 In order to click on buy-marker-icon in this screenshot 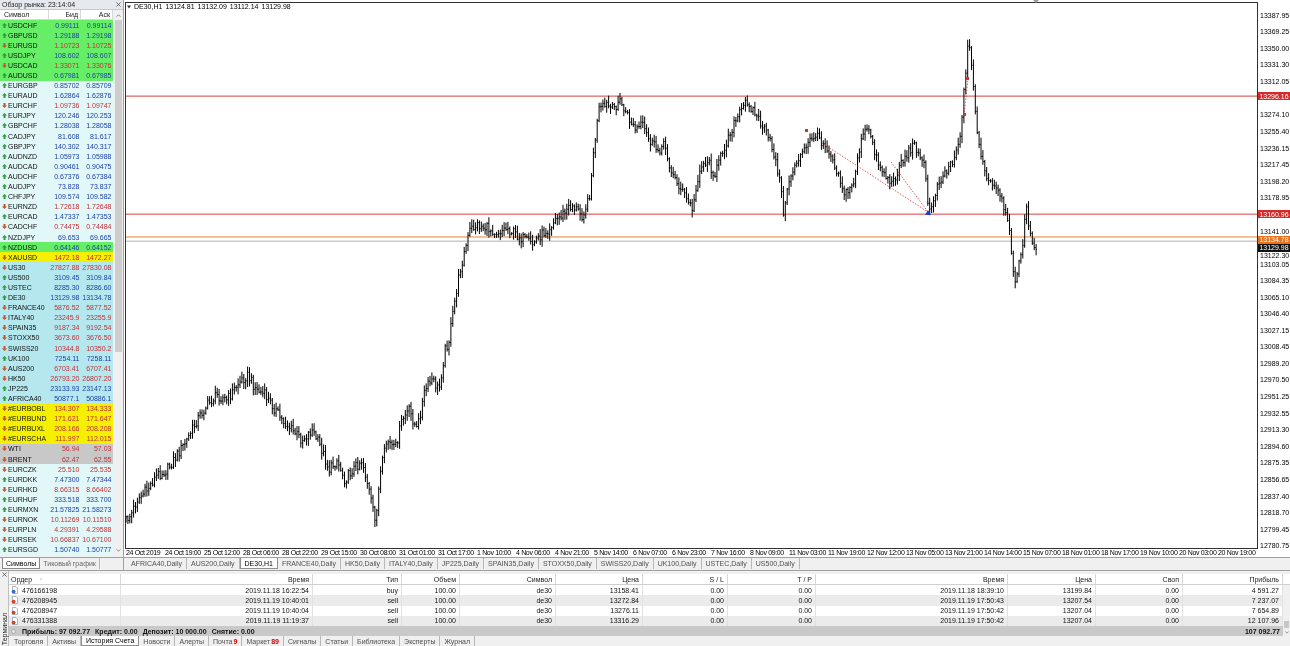, I will do `click(928, 212)`.